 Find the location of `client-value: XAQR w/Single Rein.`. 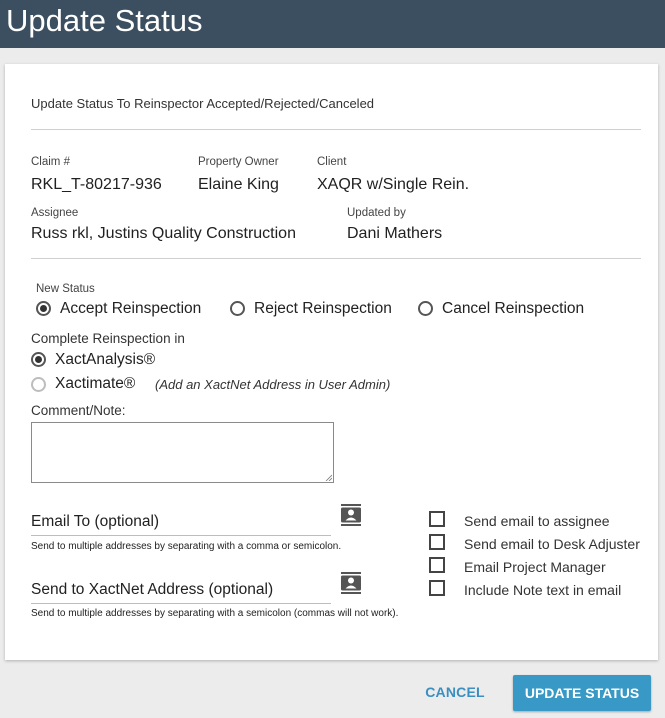

client-value: XAQR w/Single Rein. is located at coordinates (393, 184).